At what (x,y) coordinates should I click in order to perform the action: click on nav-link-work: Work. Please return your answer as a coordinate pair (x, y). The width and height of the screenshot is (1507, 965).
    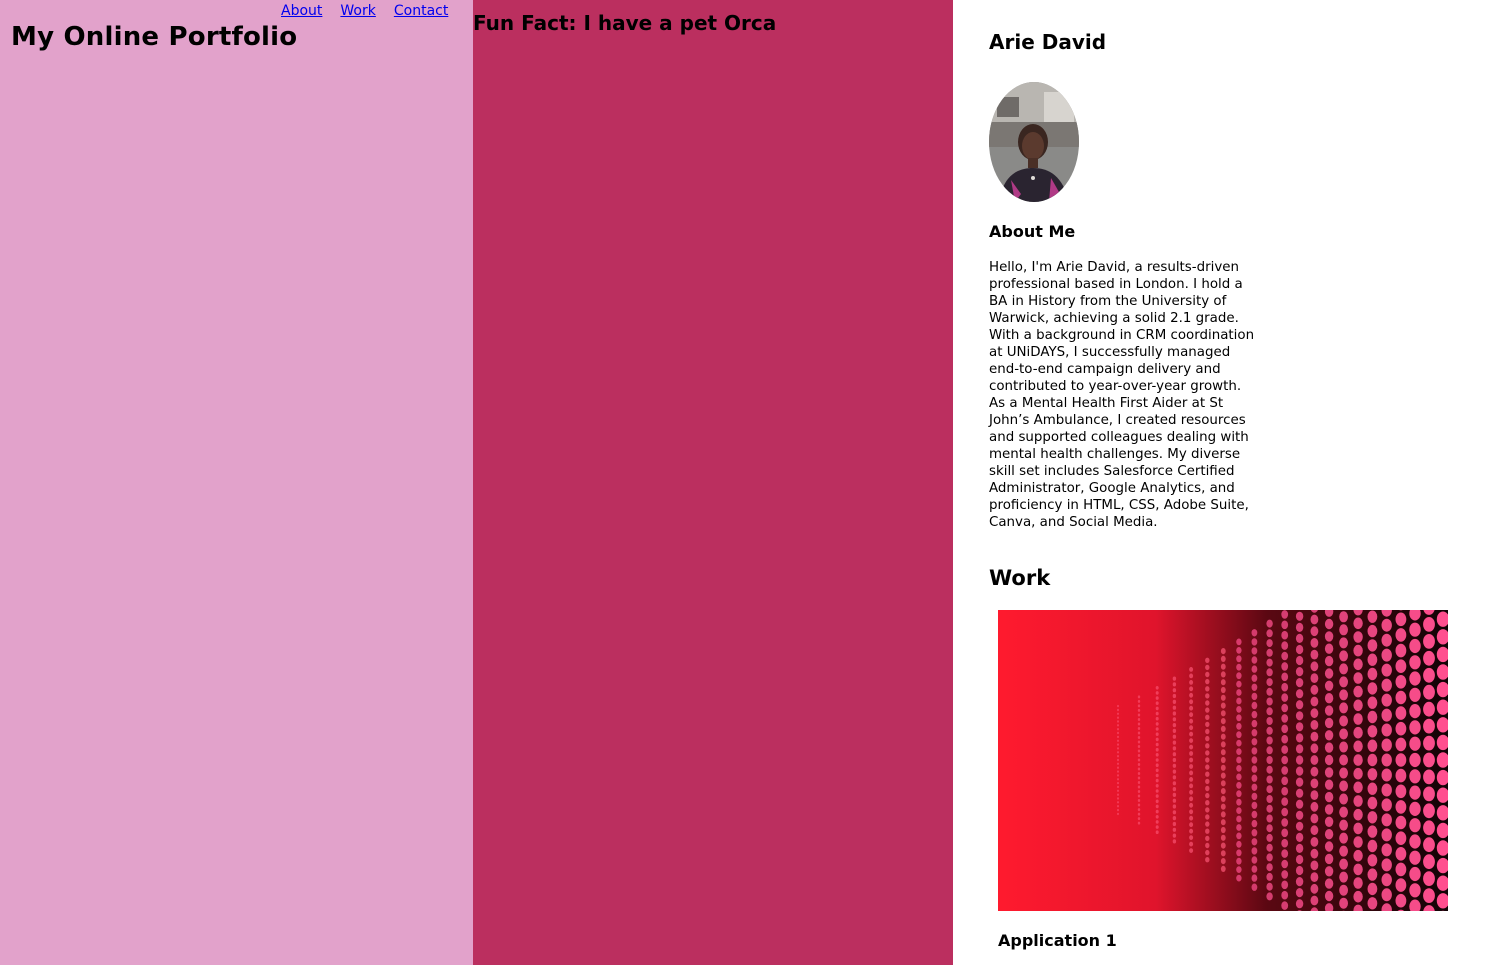
    Looking at the image, I should click on (357, 11).